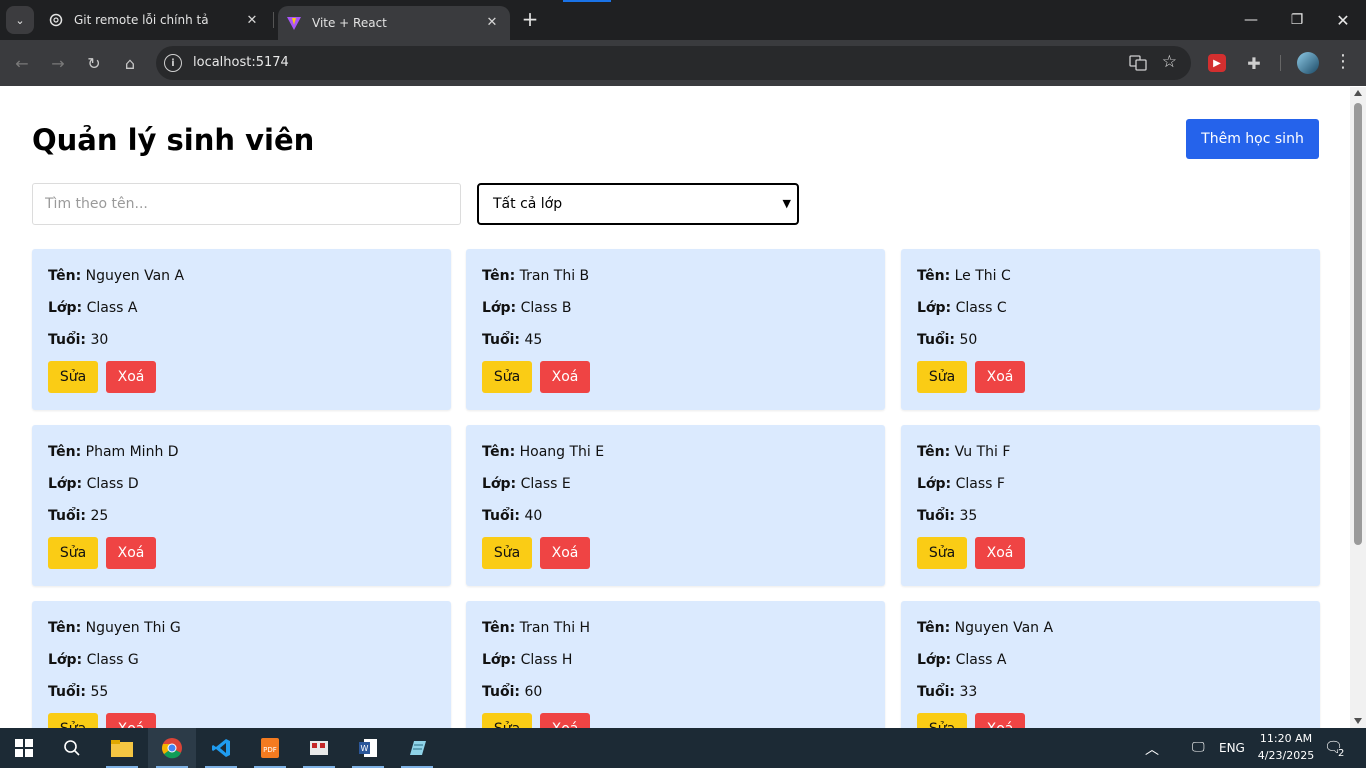 The width and height of the screenshot is (1366, 768). I want to click on student-name: Le Thi C, so click(982, 276).